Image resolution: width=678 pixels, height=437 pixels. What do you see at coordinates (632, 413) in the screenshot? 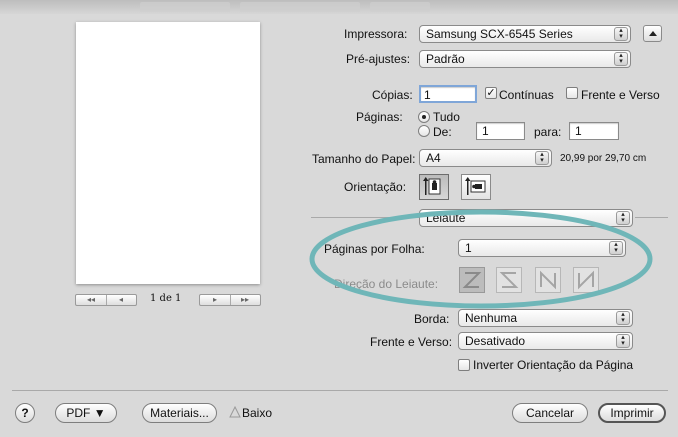
I see `print-button: Imprimir` at bounding box center [632, 413].